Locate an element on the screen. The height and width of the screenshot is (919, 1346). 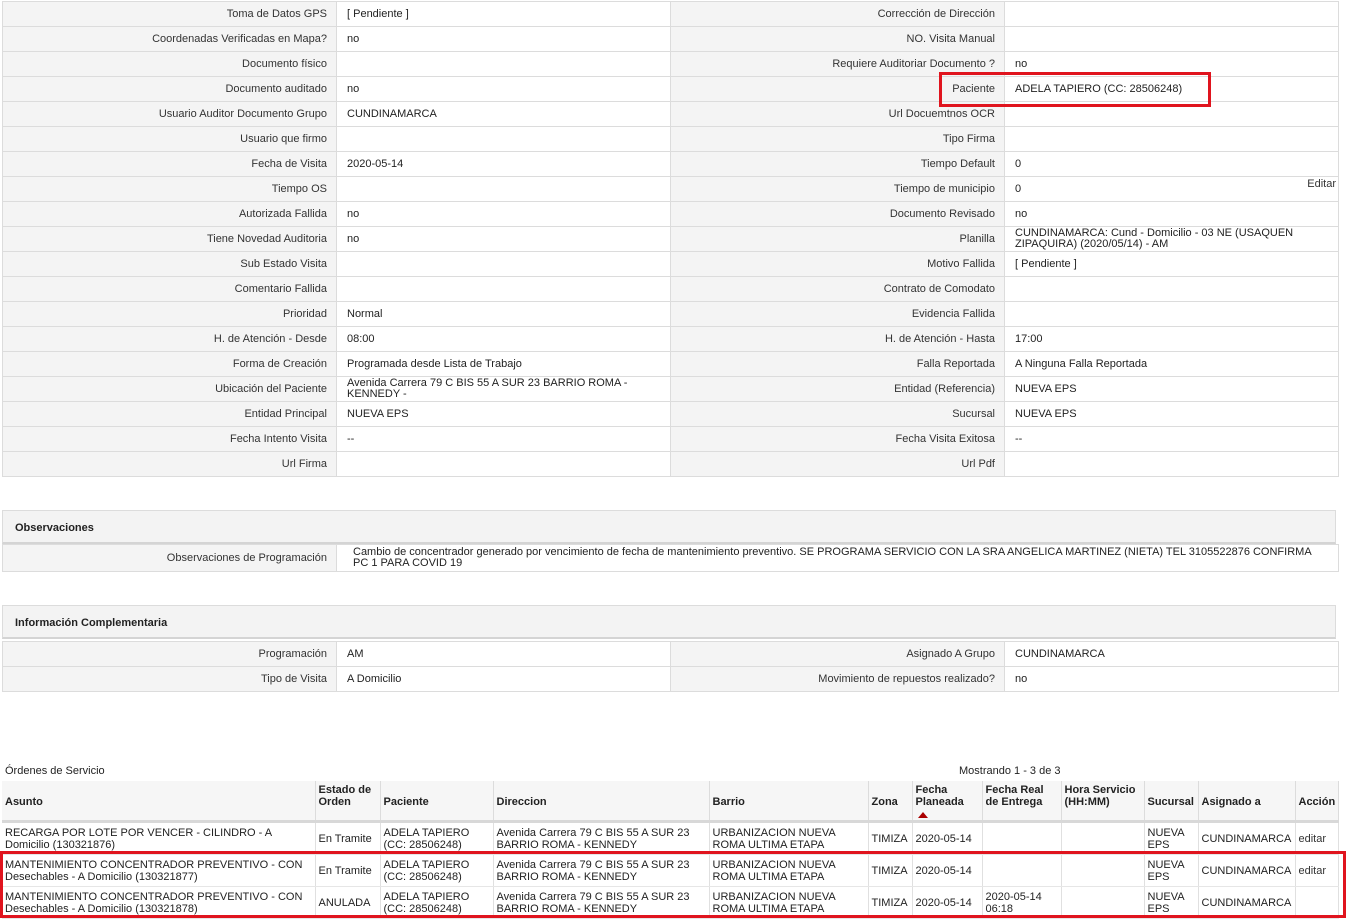
column-header-asignado-a: Asignado a is located at coordinates (1247, 802).